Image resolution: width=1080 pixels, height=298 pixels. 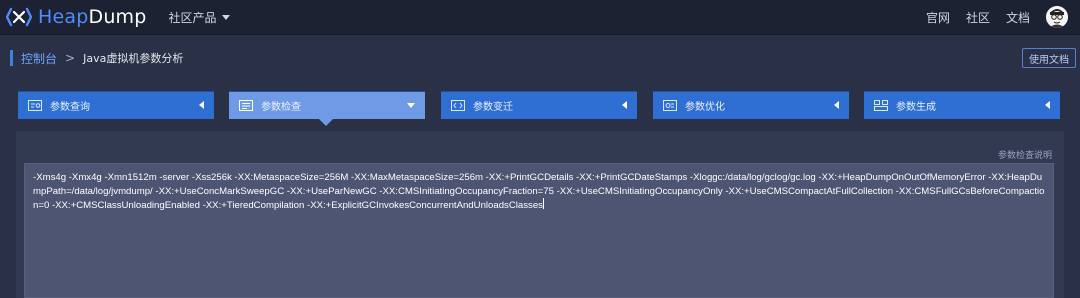 I want to click on page-title: Java虚拟机参数分析, so click(x=133, y=58).